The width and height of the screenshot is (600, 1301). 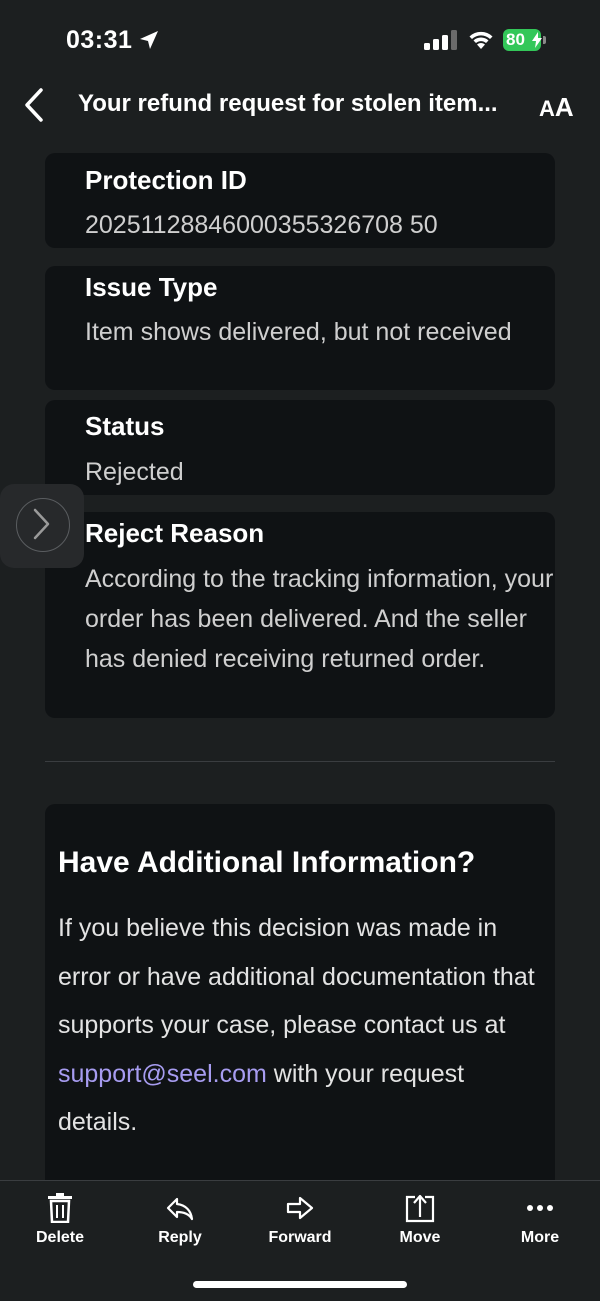 I want to click on reject-reason-label: Reject Reason, so click(x=175, y=533).